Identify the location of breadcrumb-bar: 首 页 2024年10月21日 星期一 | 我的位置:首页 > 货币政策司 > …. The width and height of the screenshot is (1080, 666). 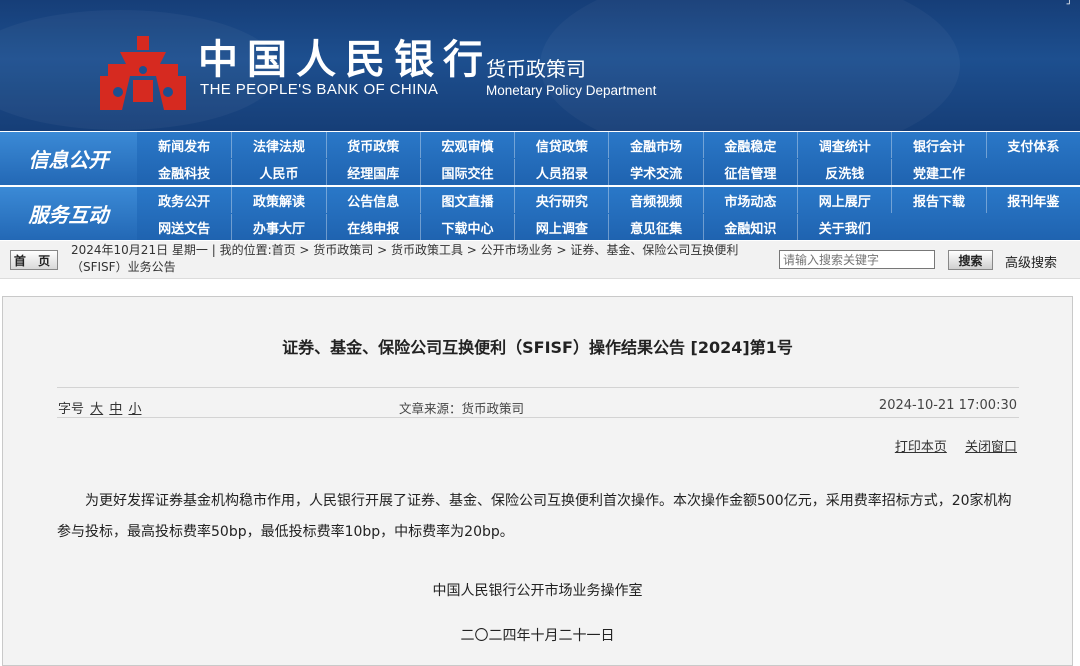
(540, 260).